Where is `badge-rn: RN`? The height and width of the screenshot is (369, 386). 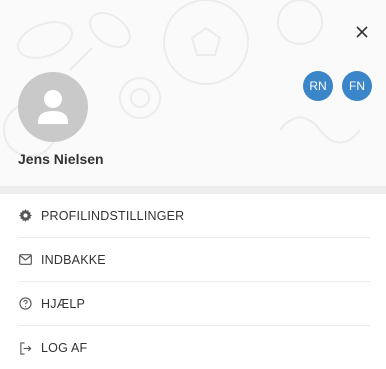 badge-rn: RN is located at coordinates (318, 86).